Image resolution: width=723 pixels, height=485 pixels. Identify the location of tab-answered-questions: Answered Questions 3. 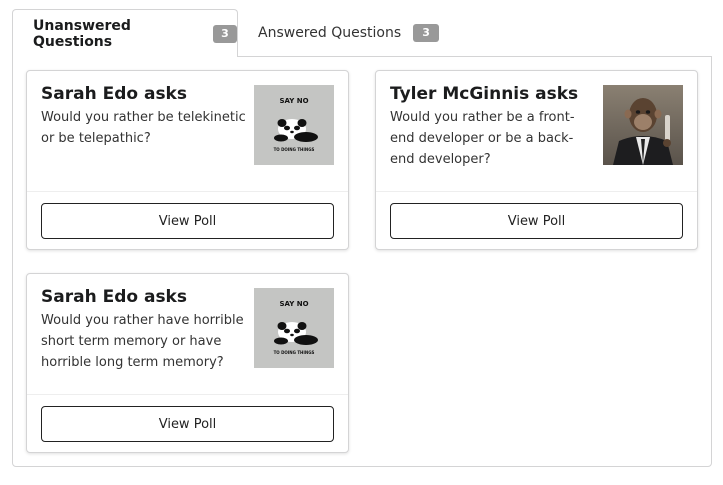
(343, 33).